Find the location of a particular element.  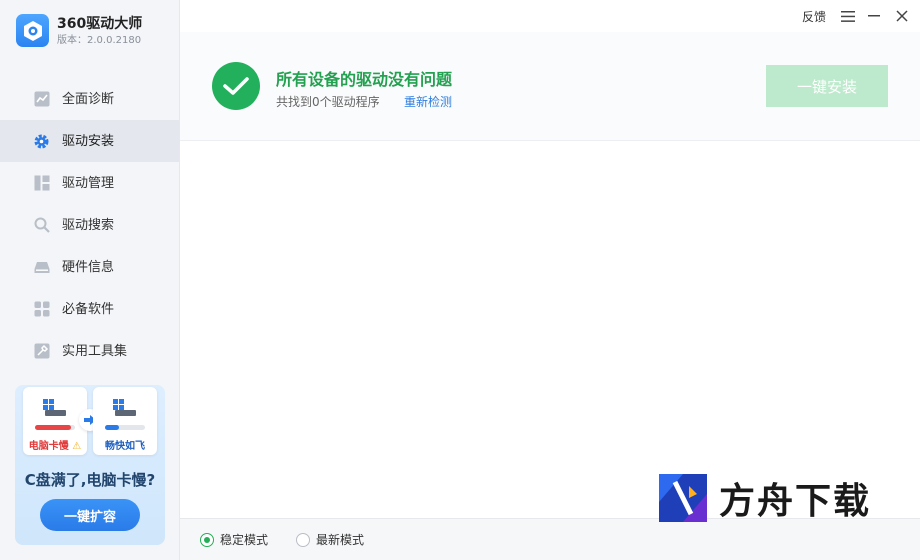

diagnose-icon is located at coordinates (41, 99).